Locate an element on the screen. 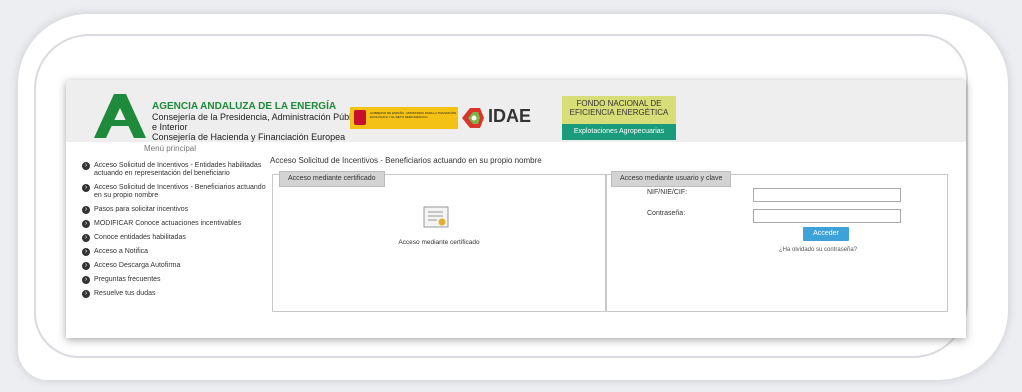 The width and height of the screenshot is (1022, 392). user-password-tab: Acceso mediante usuario y clave is located at coordinates (671, 179).